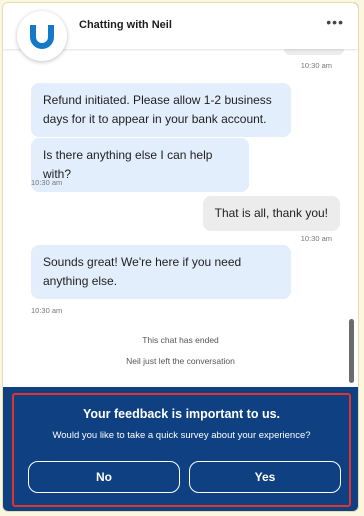 This screenshot has width=364, height=516. I want to click on user-message: That is all, thank you!, so click(271, 213).